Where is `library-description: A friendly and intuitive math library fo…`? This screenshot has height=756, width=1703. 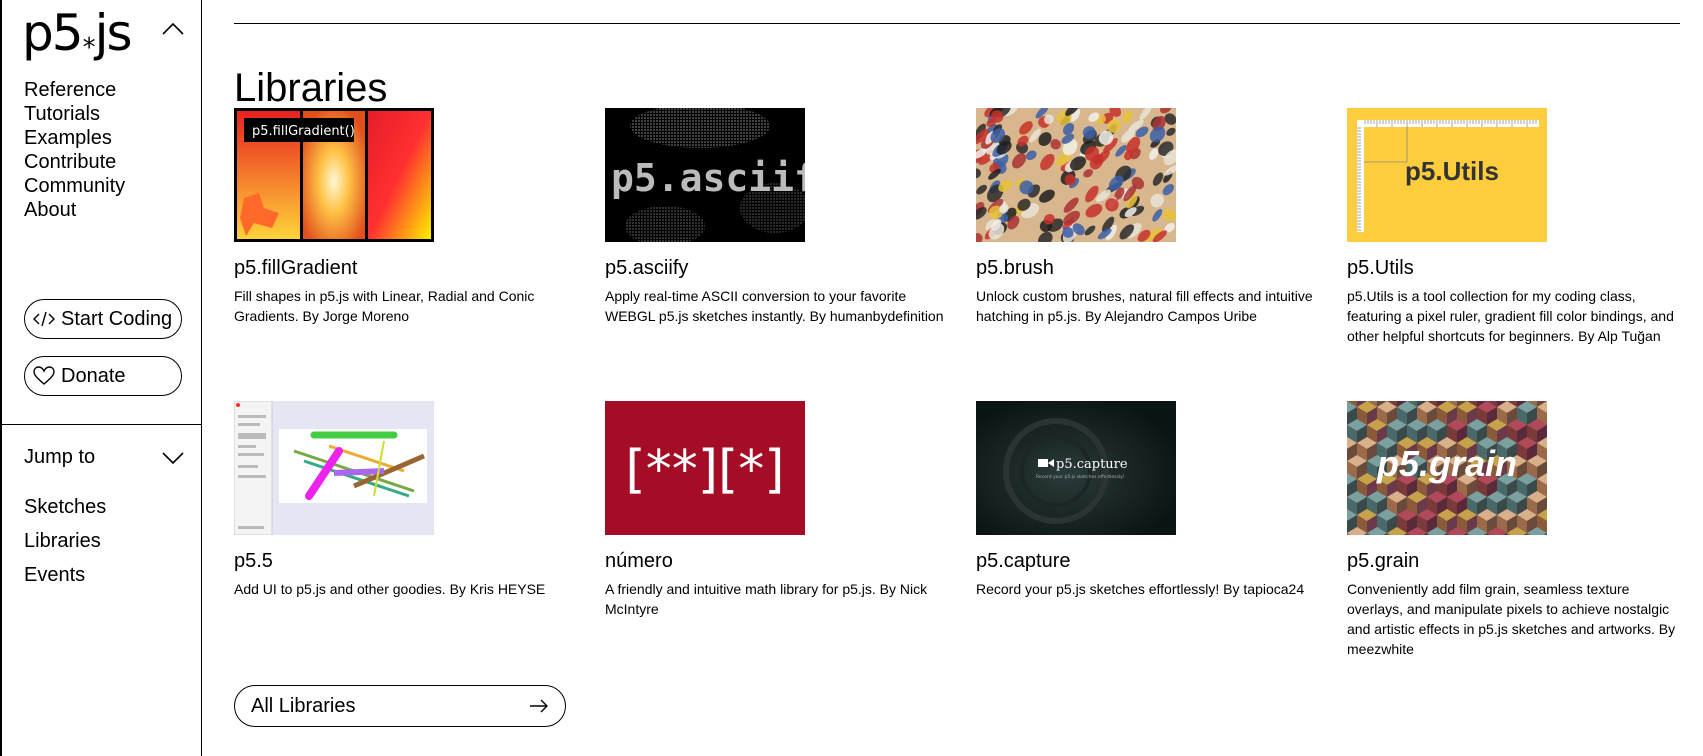 library-description: A friendly and intuitive math library fo… is located at coordinates (766, 599).